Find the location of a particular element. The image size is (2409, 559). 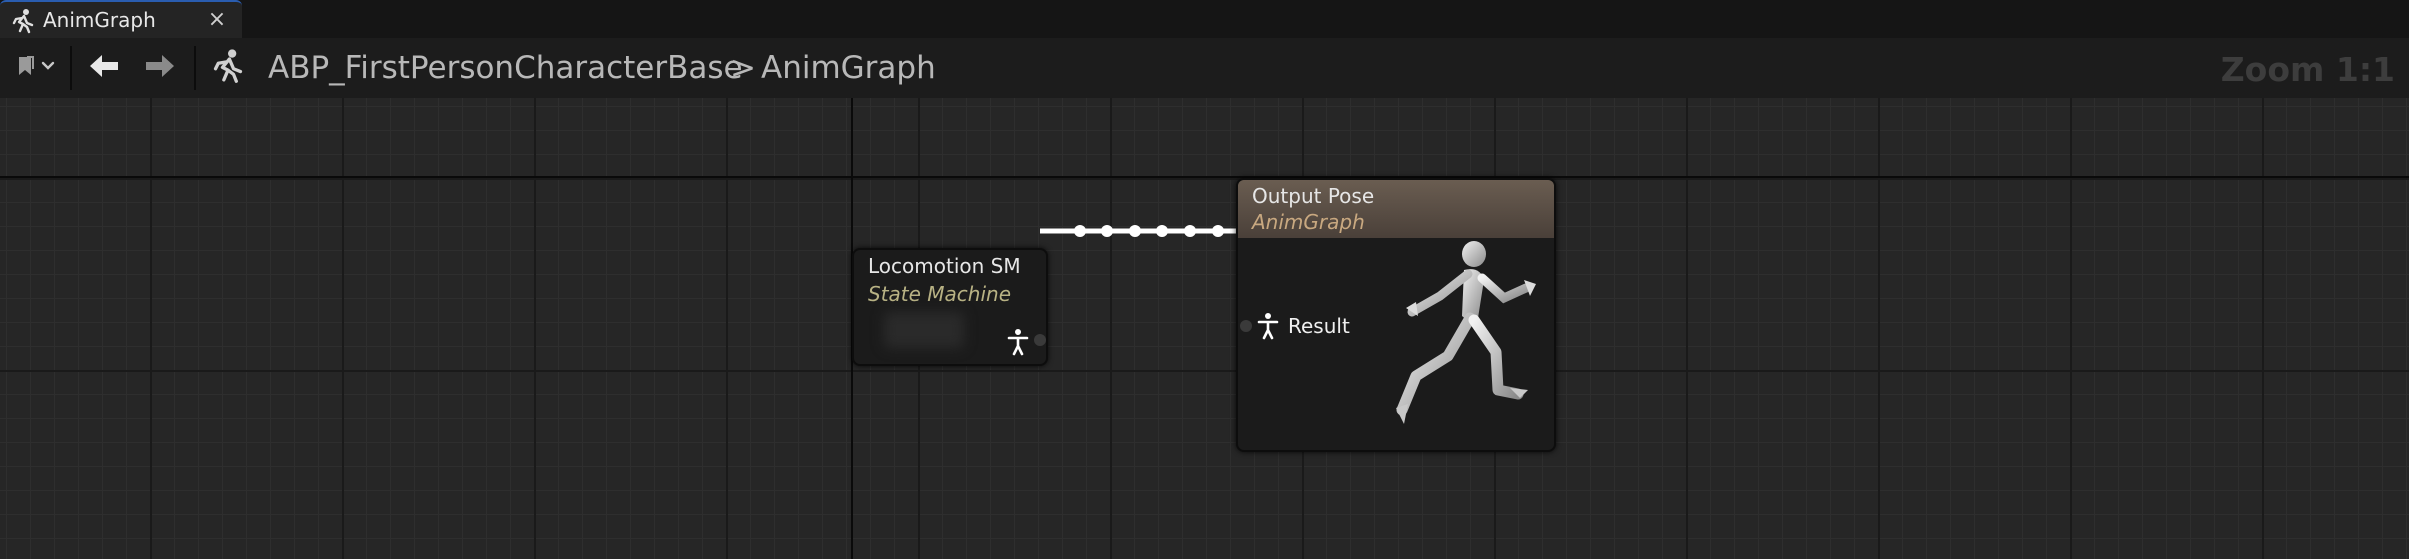

forward-button is located at coordinates (160, 68).